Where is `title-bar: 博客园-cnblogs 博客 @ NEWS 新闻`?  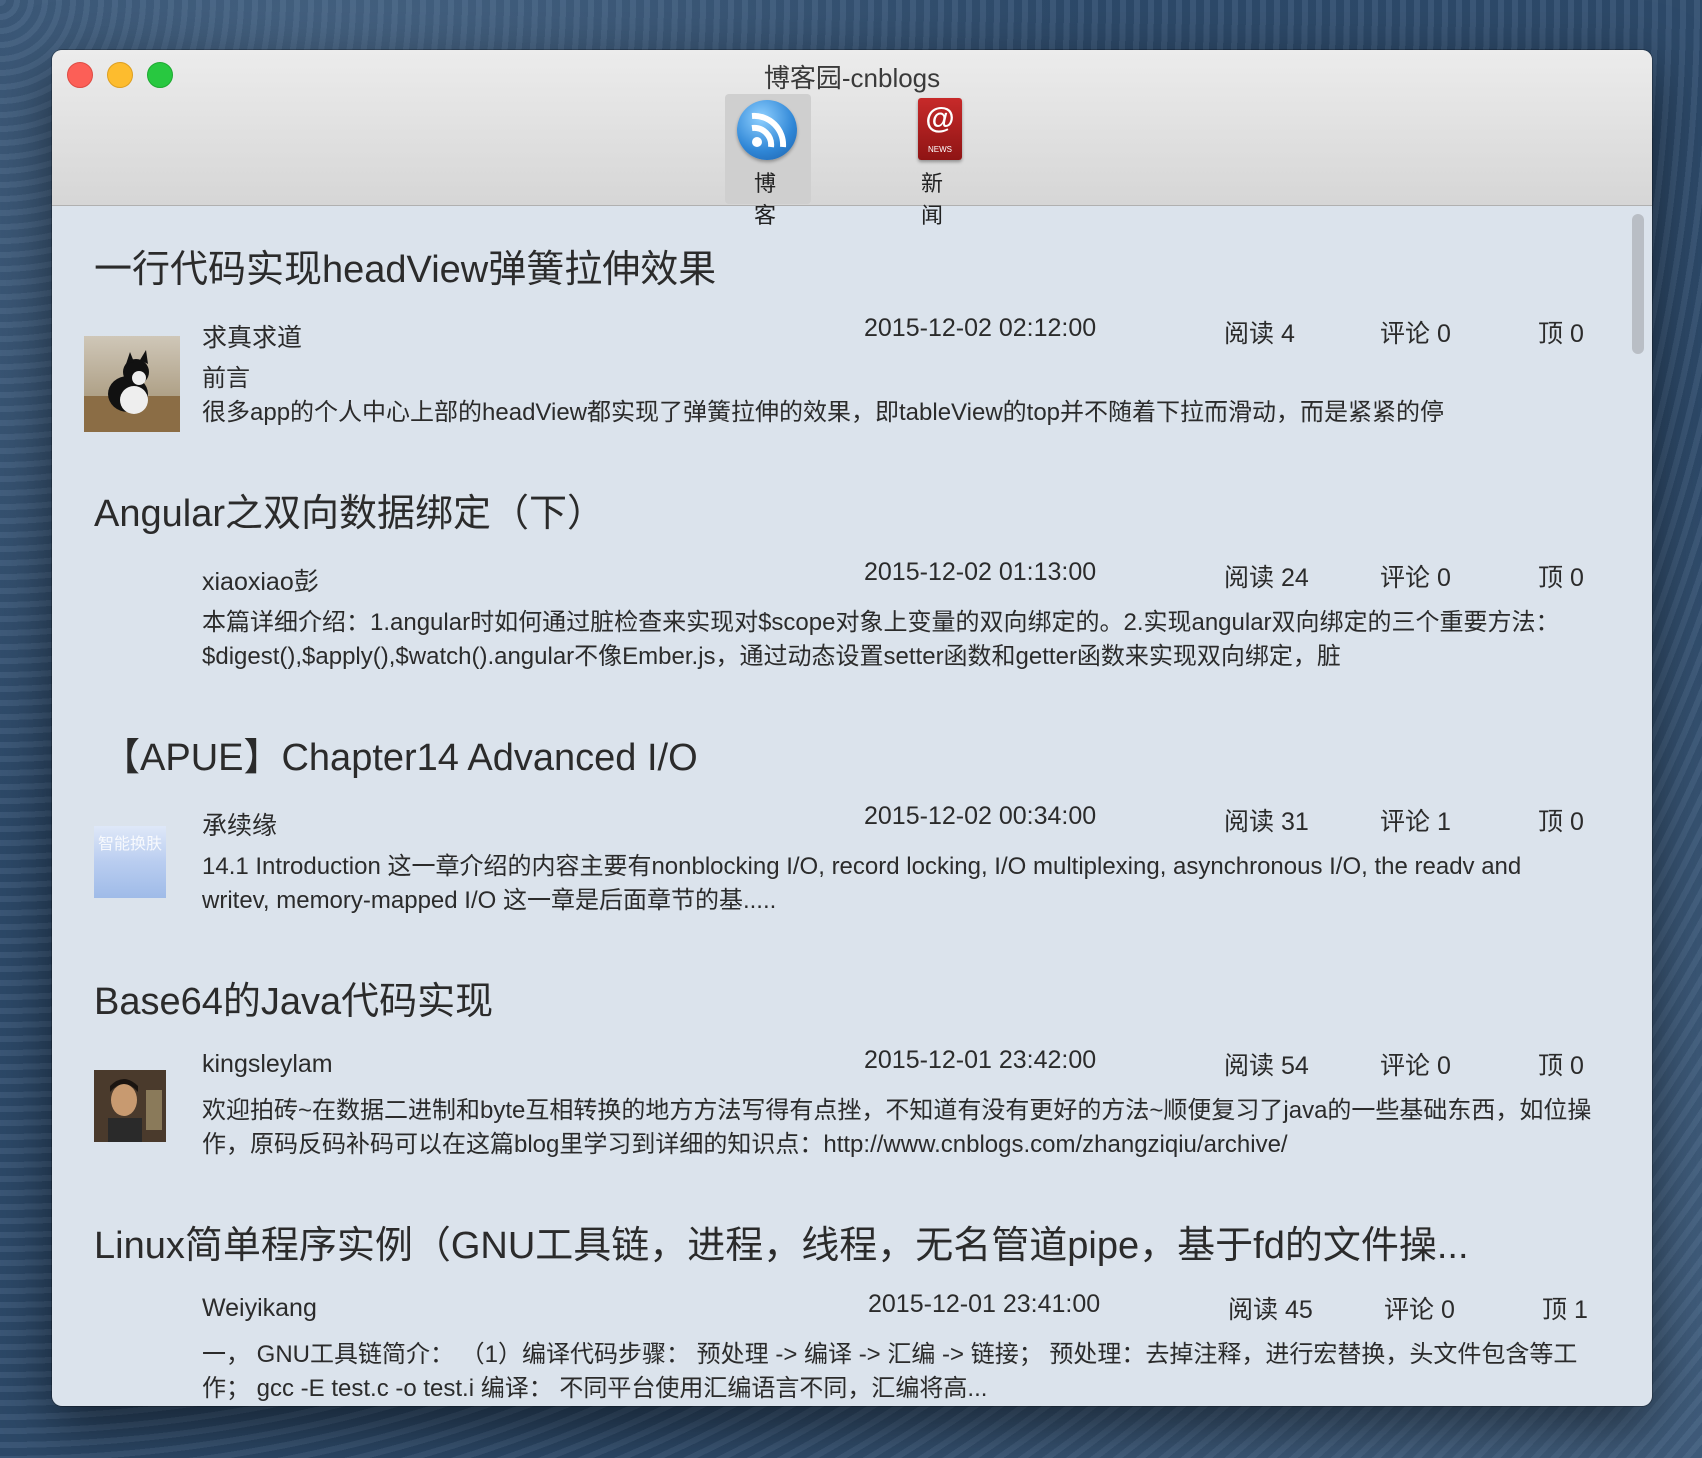
title-bar: 博客园-cnblogs 博客 @ NEWS 新闻 is located at coordinates (852, 139).